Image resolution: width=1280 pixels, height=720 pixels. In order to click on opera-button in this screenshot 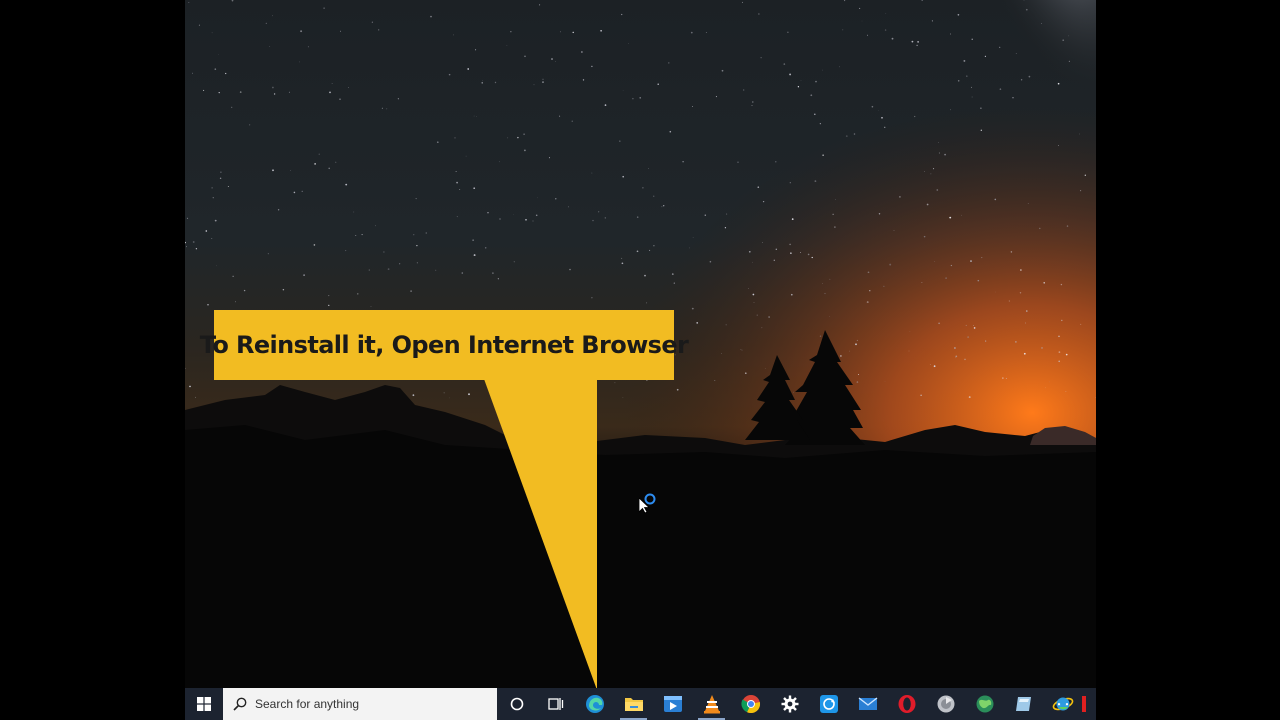, I will do `click(906, 704)`.